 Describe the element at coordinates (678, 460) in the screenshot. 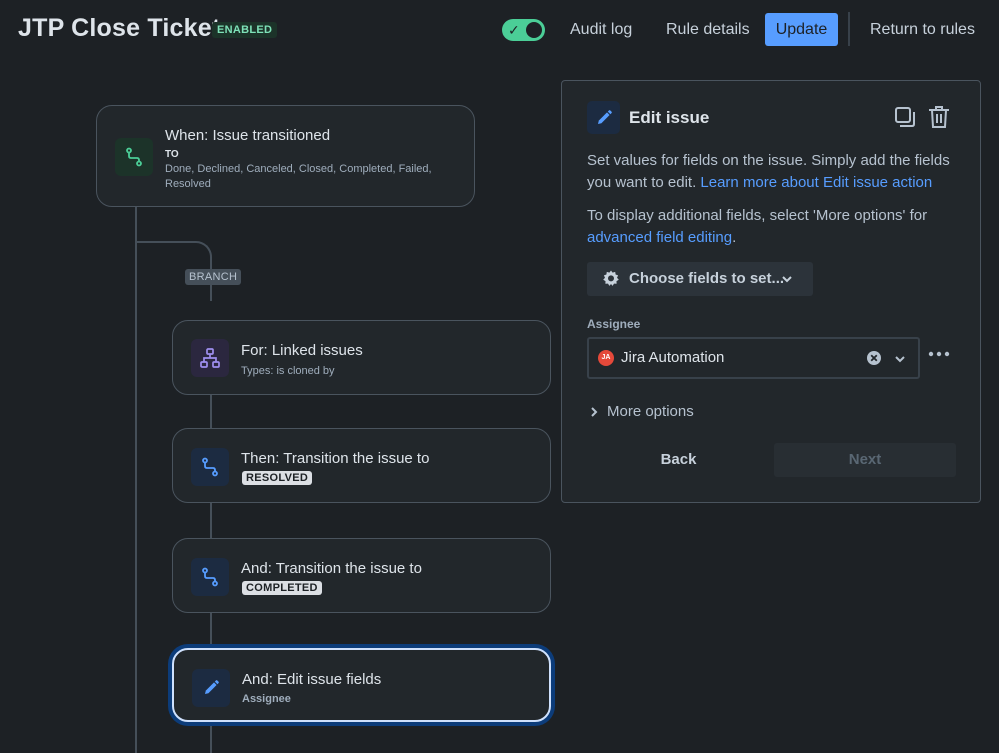

I see `back-button: Back` at that location.